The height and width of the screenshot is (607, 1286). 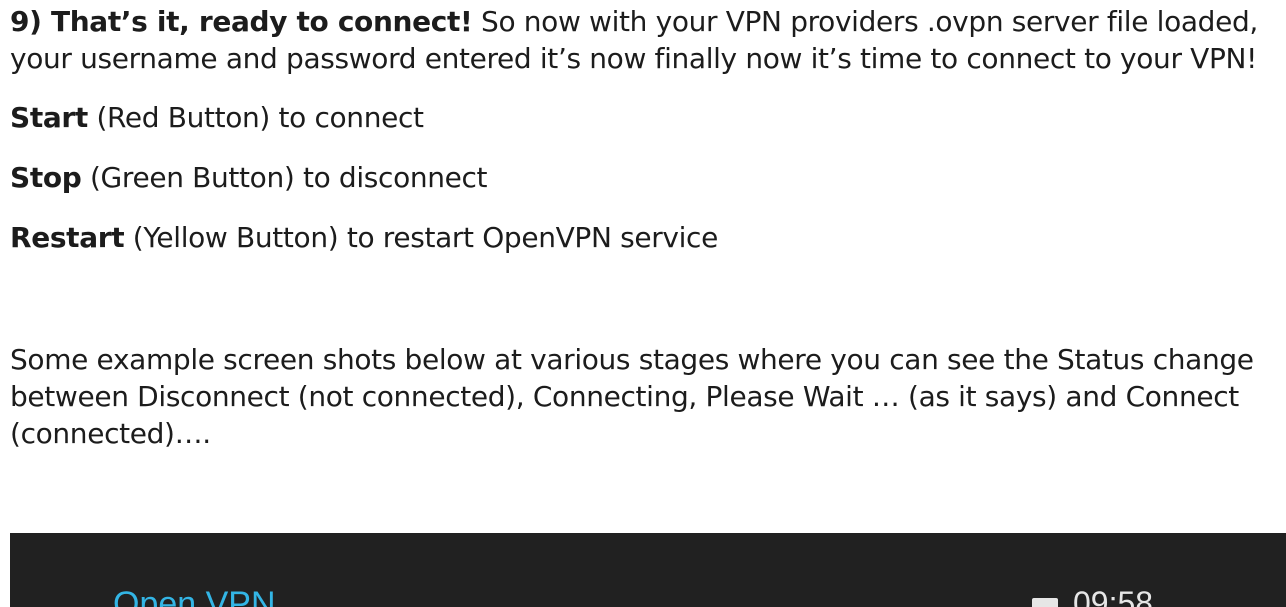 I want to click on stop-instruction: Stop (Green Button) to disconnect, so click(x=645, y=177).